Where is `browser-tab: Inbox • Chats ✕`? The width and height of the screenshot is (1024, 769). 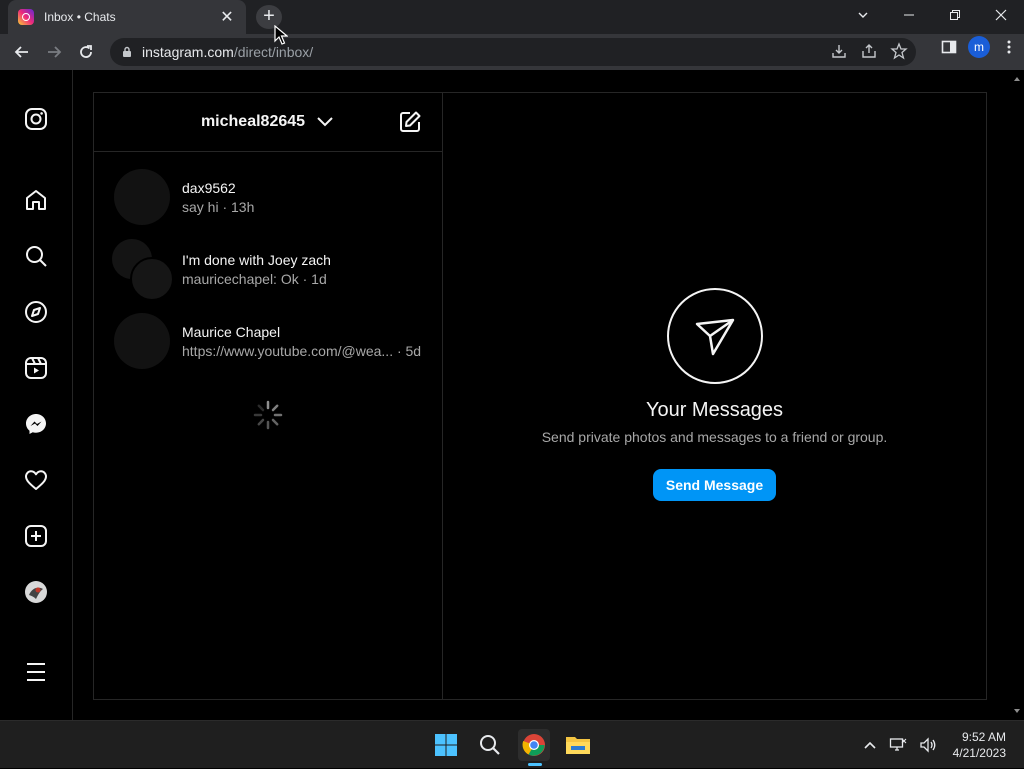
browser-tab: Inbox • Chats ✕ is located at coordinates (127, 17).